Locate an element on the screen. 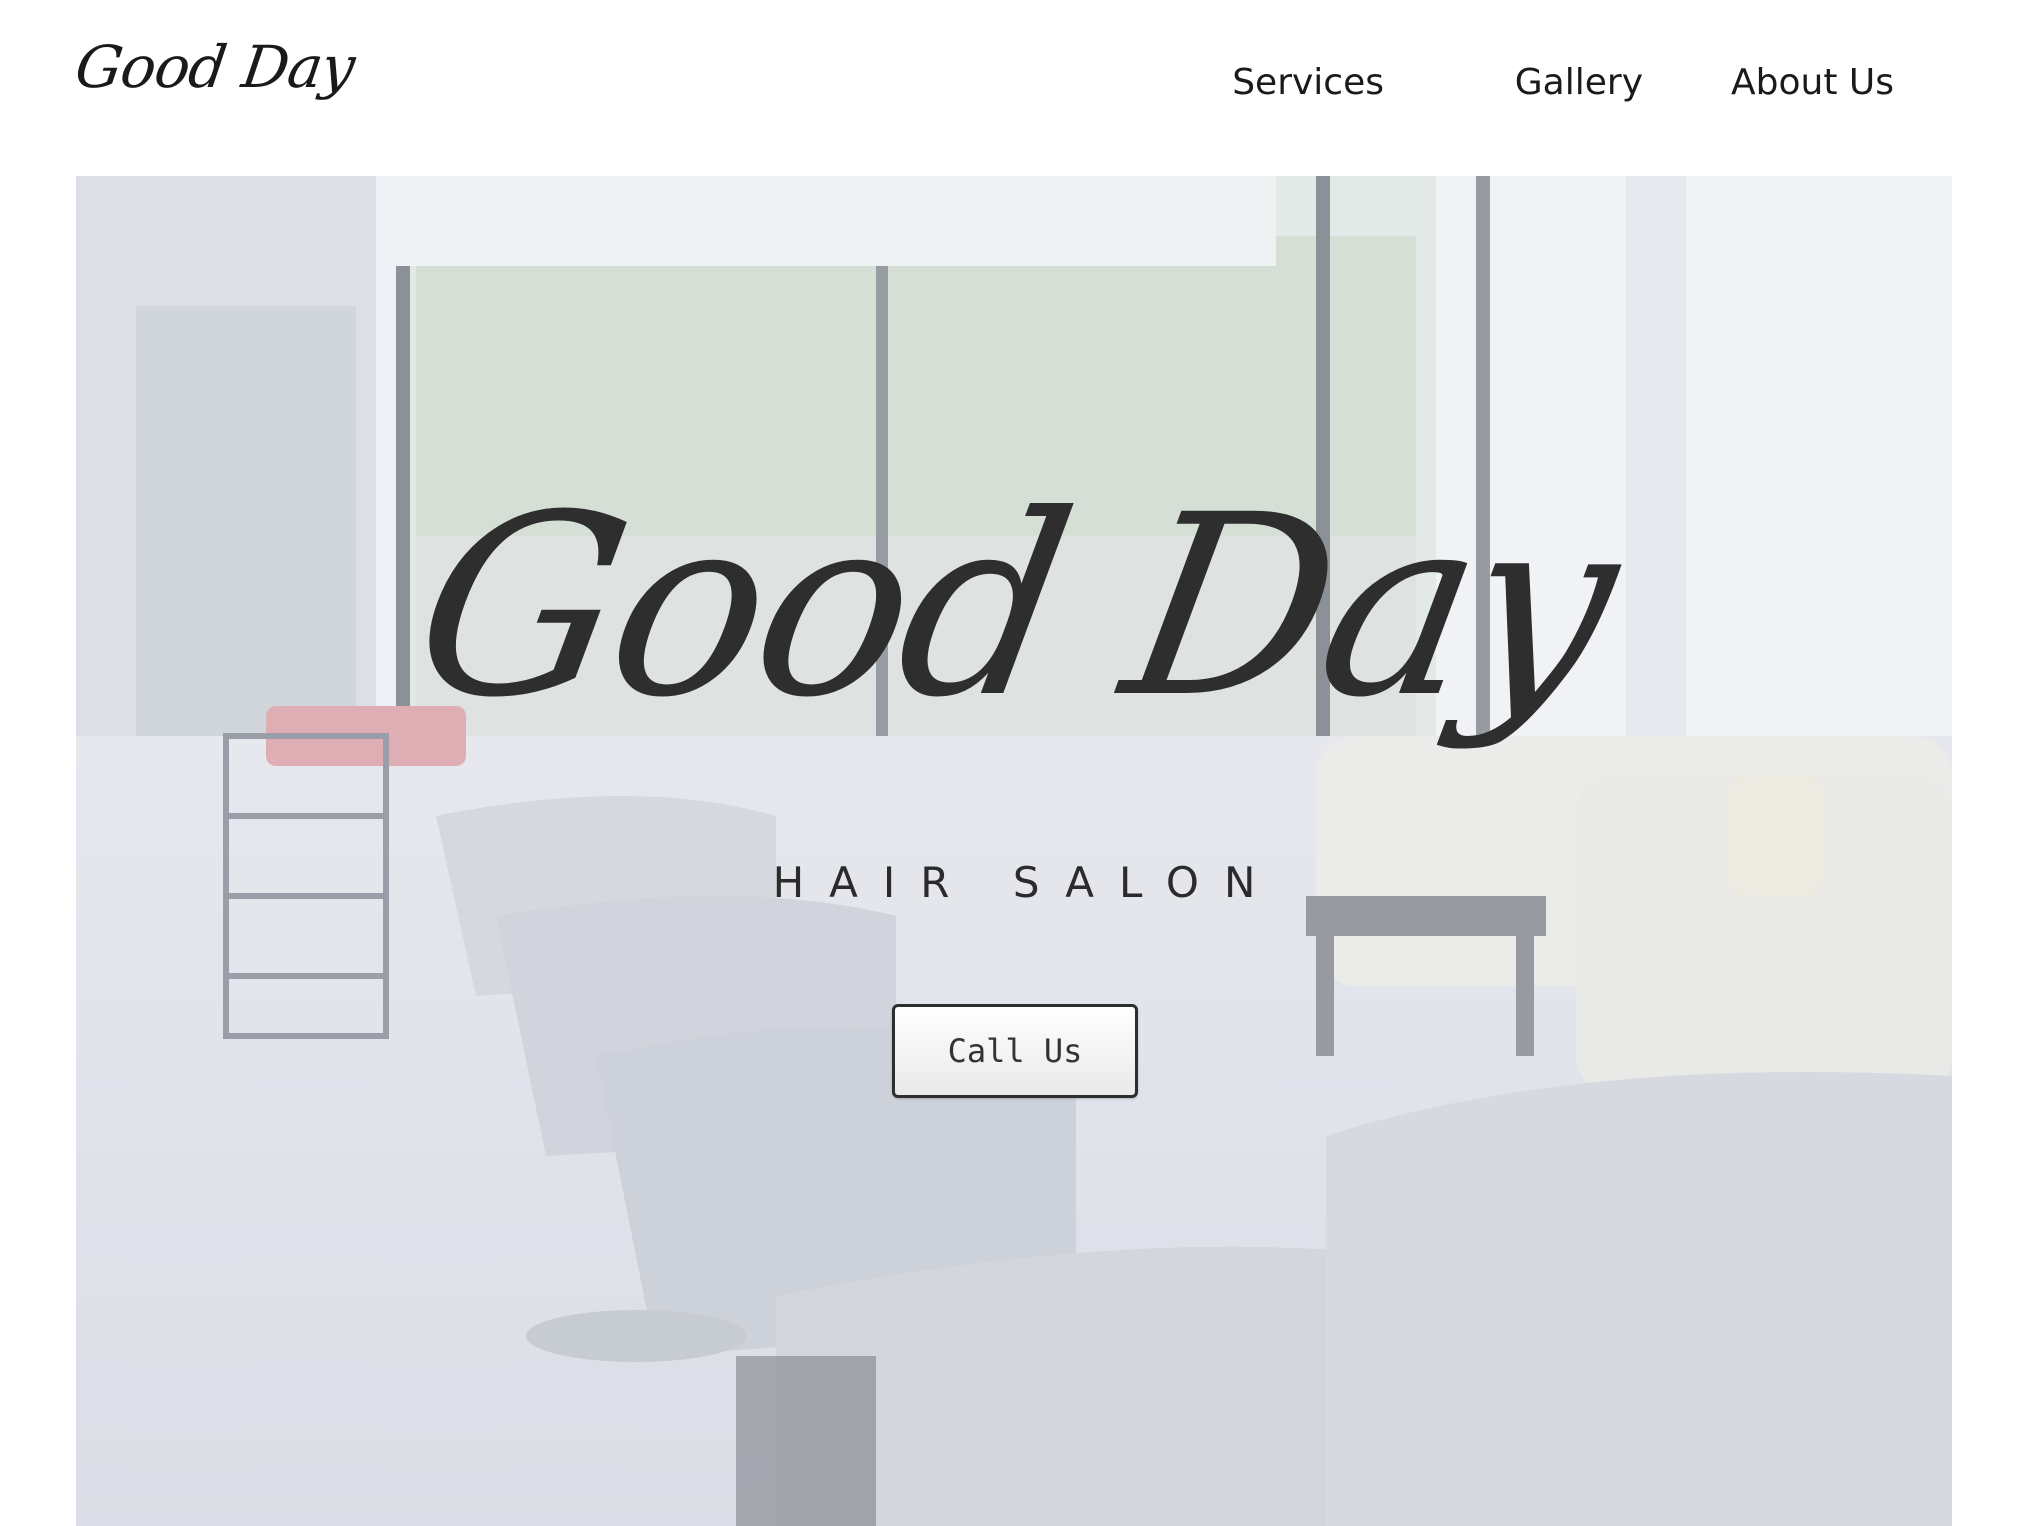 The image size is (2026, 1526). call-us-button: Call Us is located at coordinates (1015, 1051).